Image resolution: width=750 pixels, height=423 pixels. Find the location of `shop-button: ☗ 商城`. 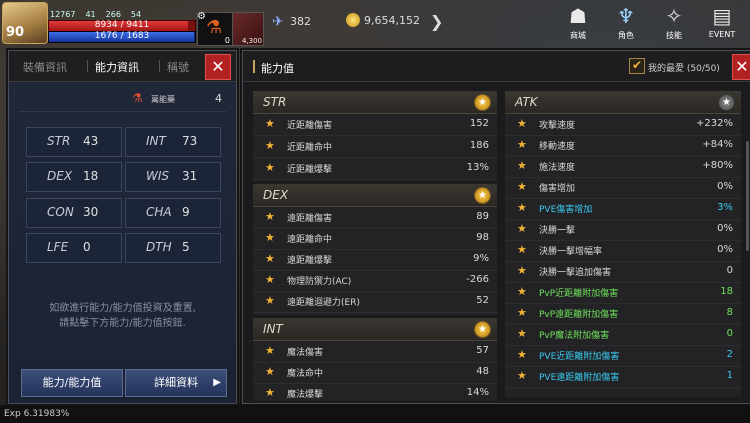

shop-button: ☗ 商城 is located at coordinates (578, 23).